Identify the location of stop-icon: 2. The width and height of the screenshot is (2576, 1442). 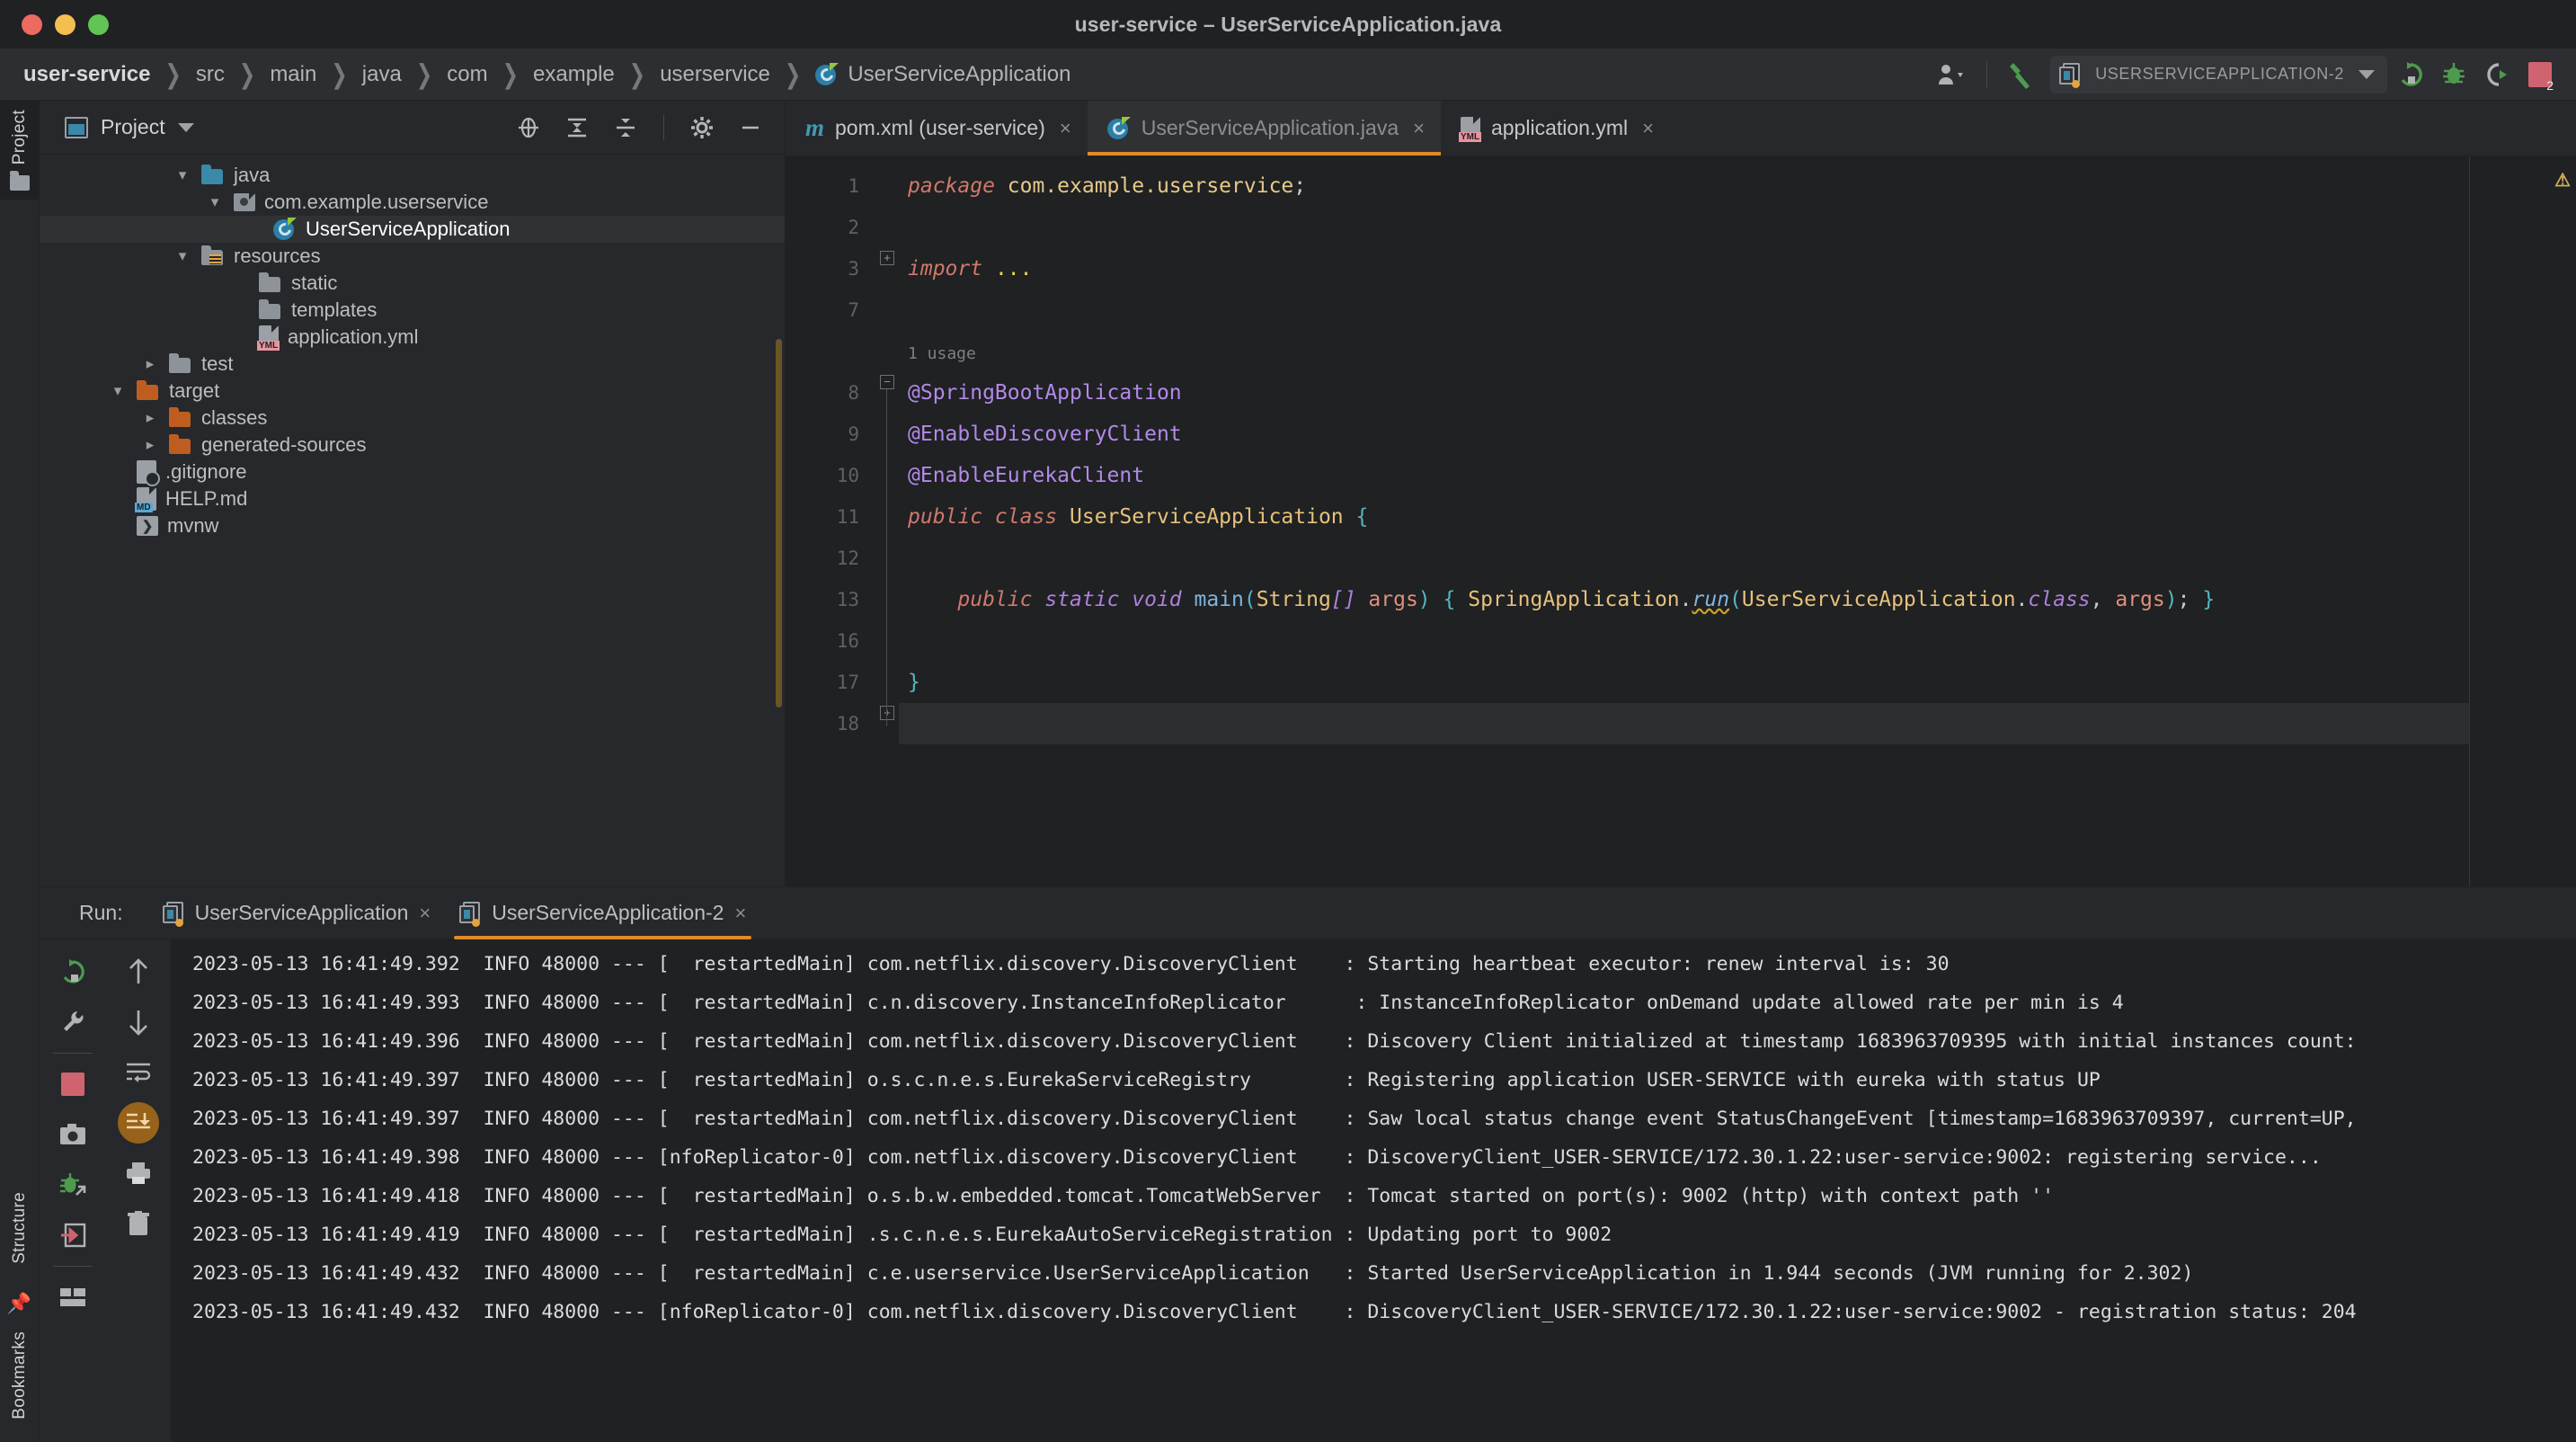
(2540, 75).